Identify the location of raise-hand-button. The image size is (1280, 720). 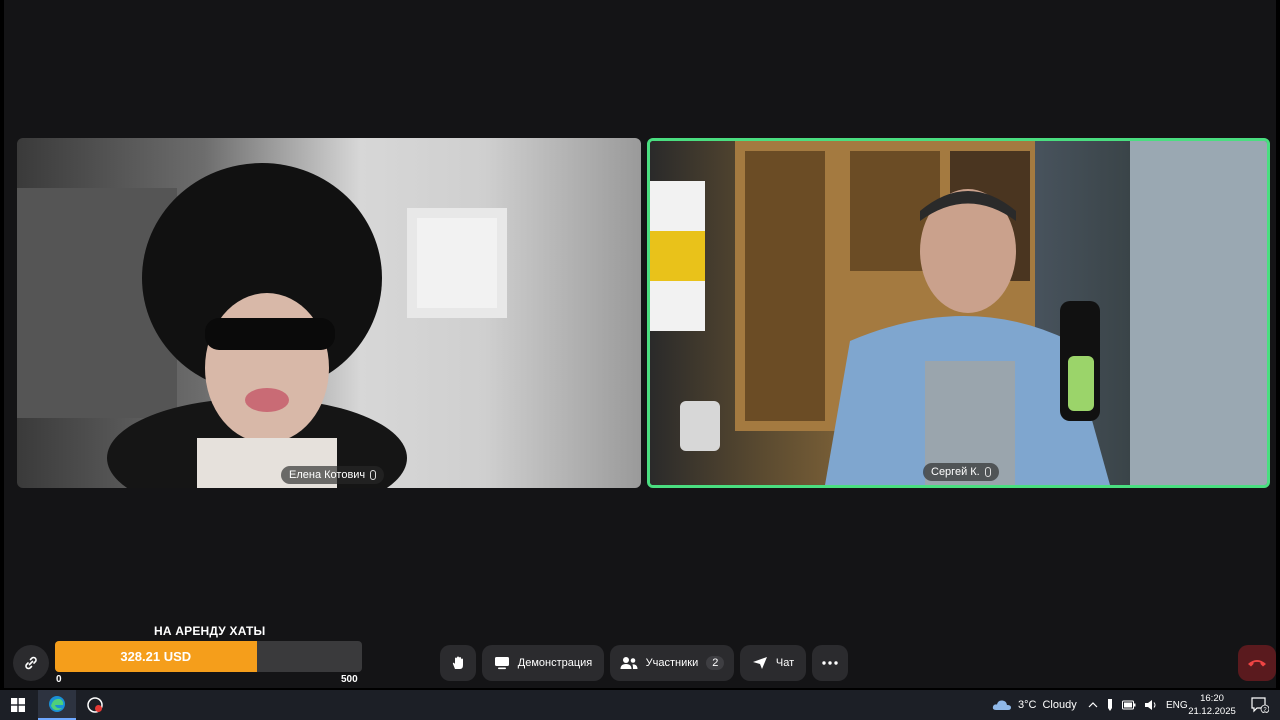
(458, 663).